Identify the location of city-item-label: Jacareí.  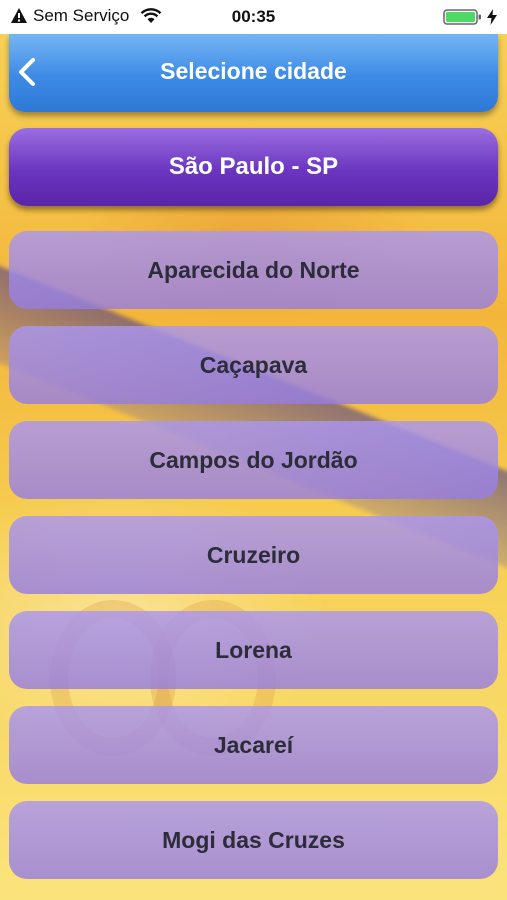
(253, 744).